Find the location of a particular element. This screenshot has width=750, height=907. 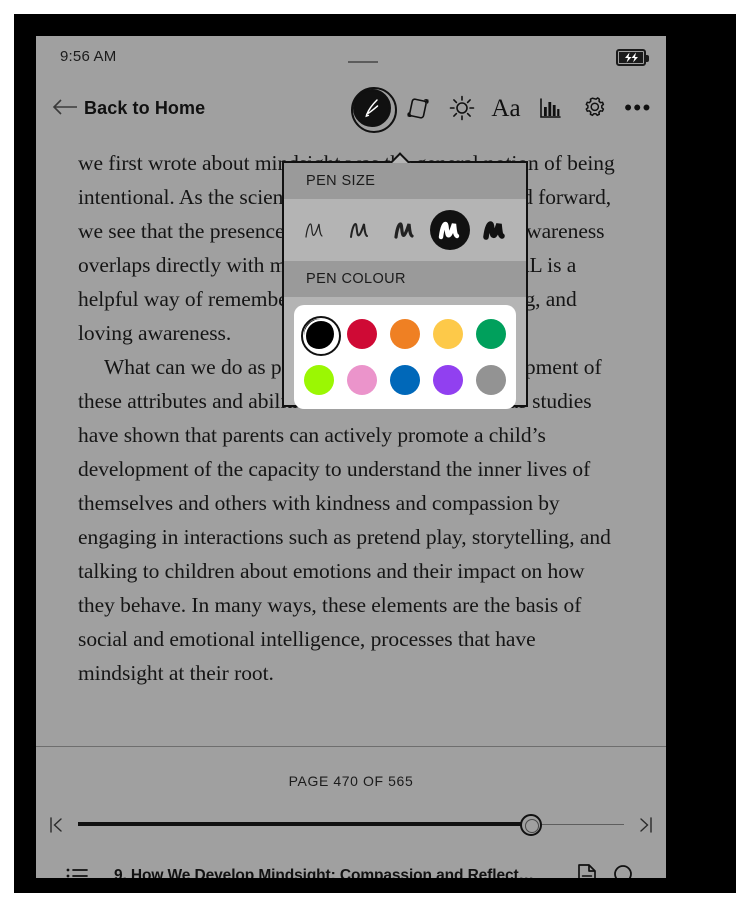

gear-icon is located at coordinates (595, 107).